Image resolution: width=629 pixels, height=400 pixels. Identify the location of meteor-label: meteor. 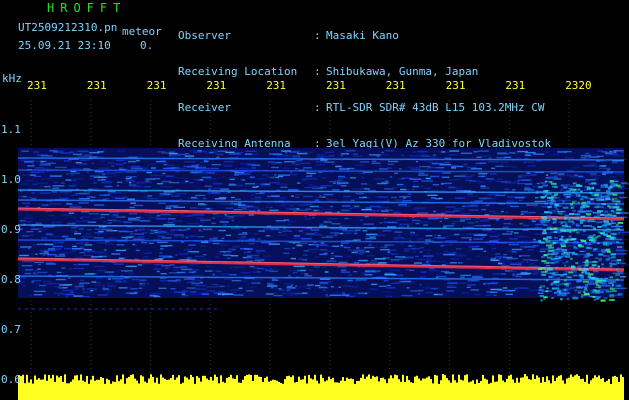
(142, 31).